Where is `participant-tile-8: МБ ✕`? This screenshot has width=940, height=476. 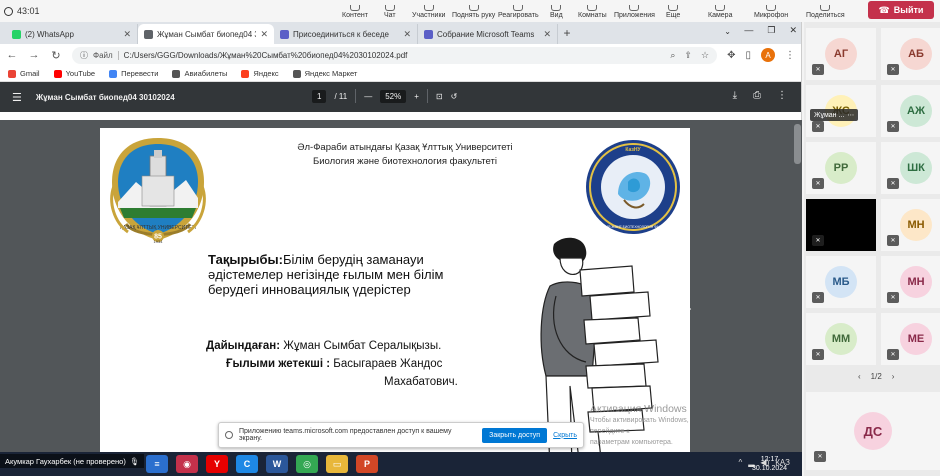
participant-tile-8: МБ ✕ is located at coordinates (841, 282).